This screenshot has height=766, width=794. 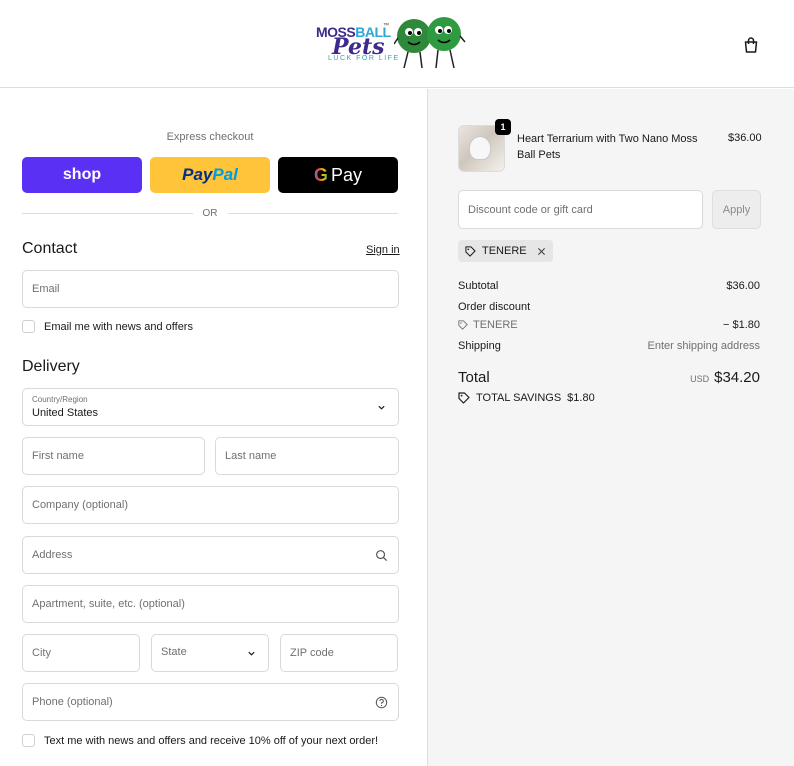 What do you see at coordinates (741, 325) in the screenshot?
I see `discount-amount: − $1.80` at bounding box center [741, 325].